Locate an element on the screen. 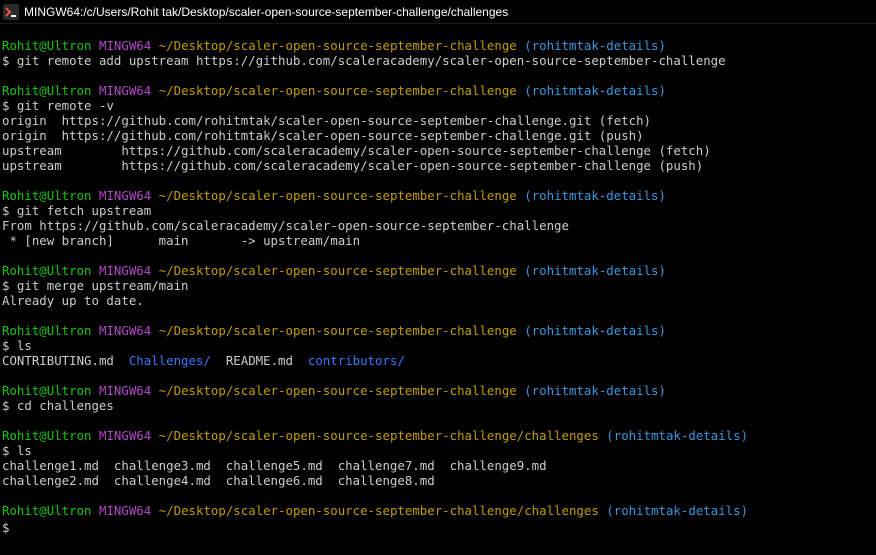  text-cursor is located at coordinates (13, 525).